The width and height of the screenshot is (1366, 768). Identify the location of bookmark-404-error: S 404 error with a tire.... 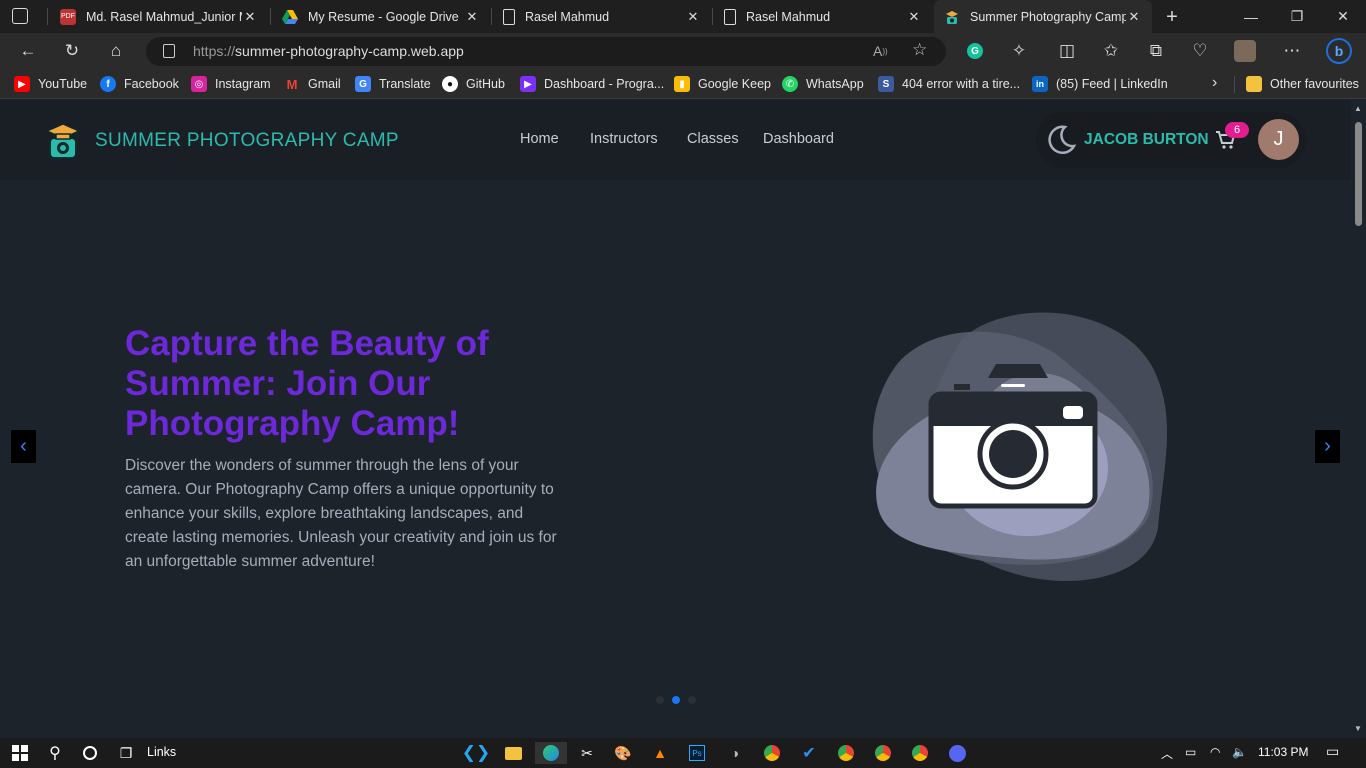
(949, 84).